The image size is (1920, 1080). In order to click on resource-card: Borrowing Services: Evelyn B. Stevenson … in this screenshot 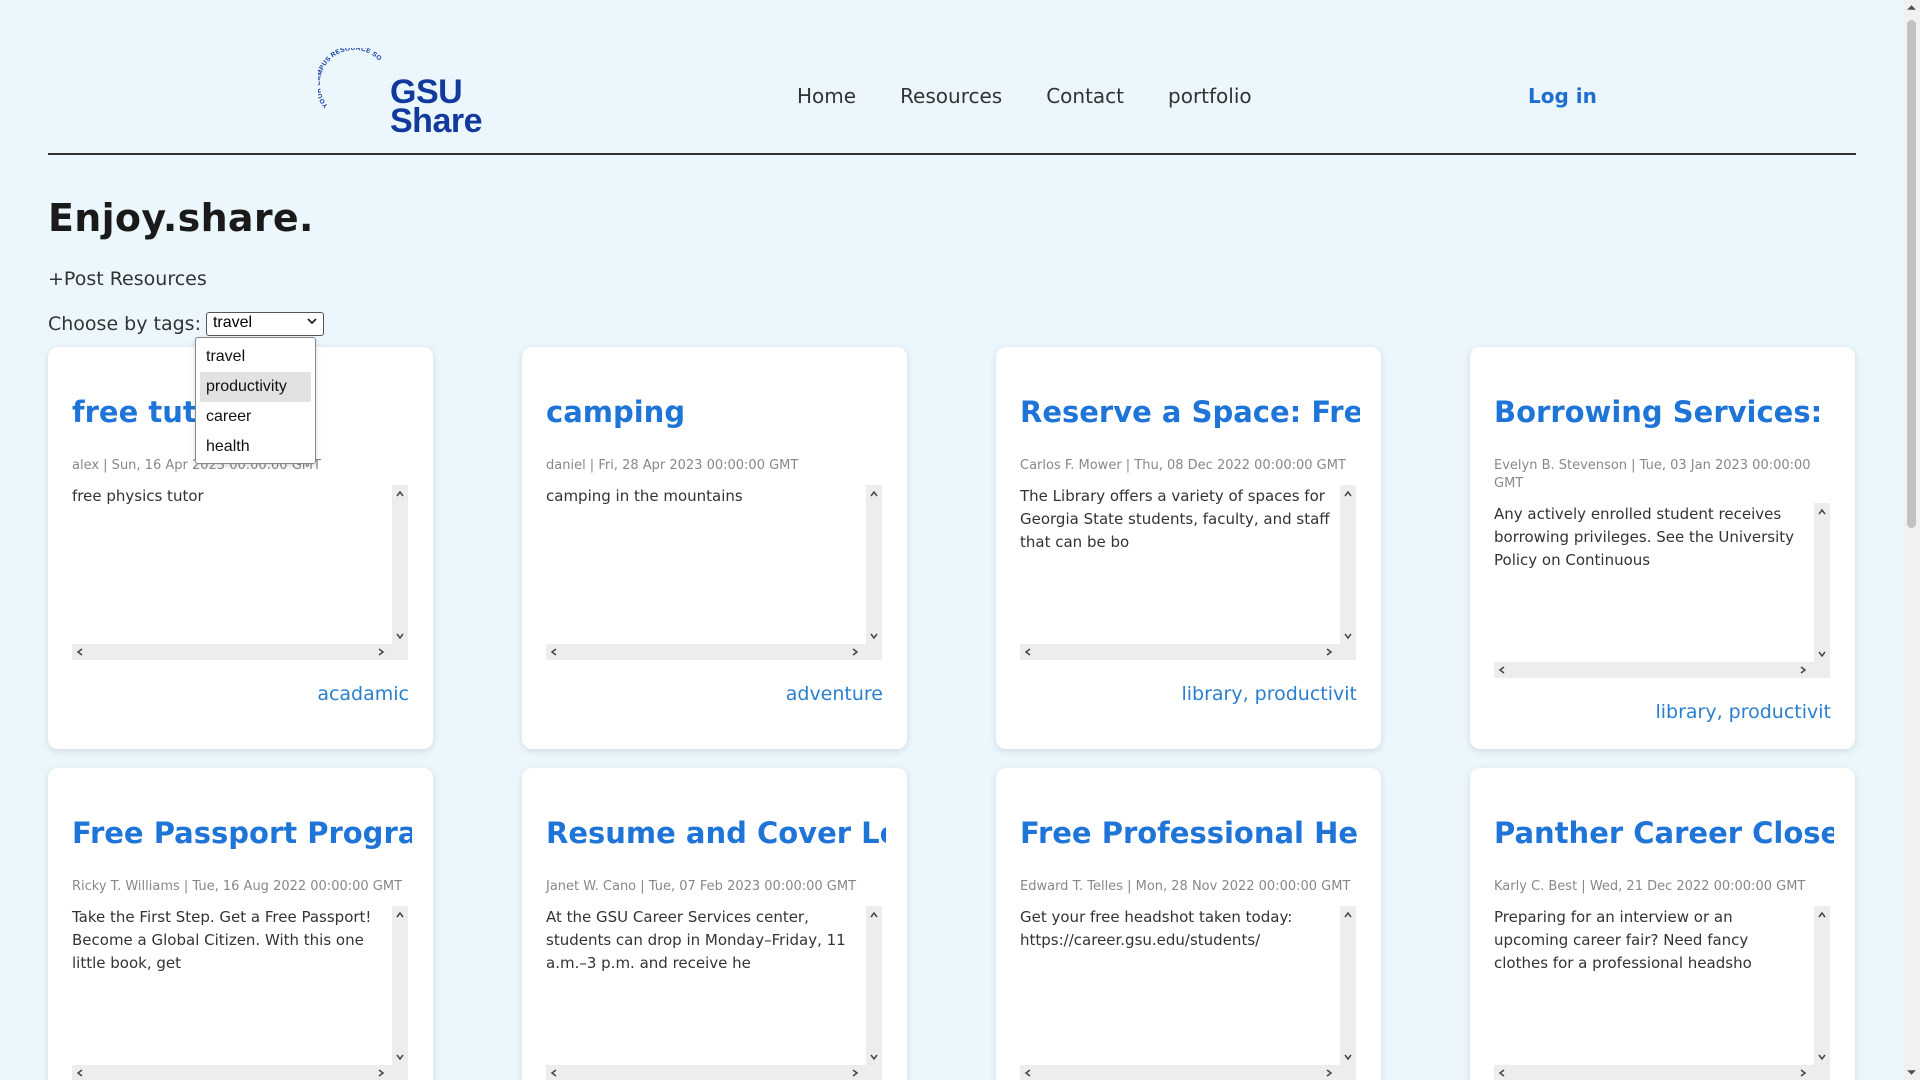, I will do `click(1662, 548)`.